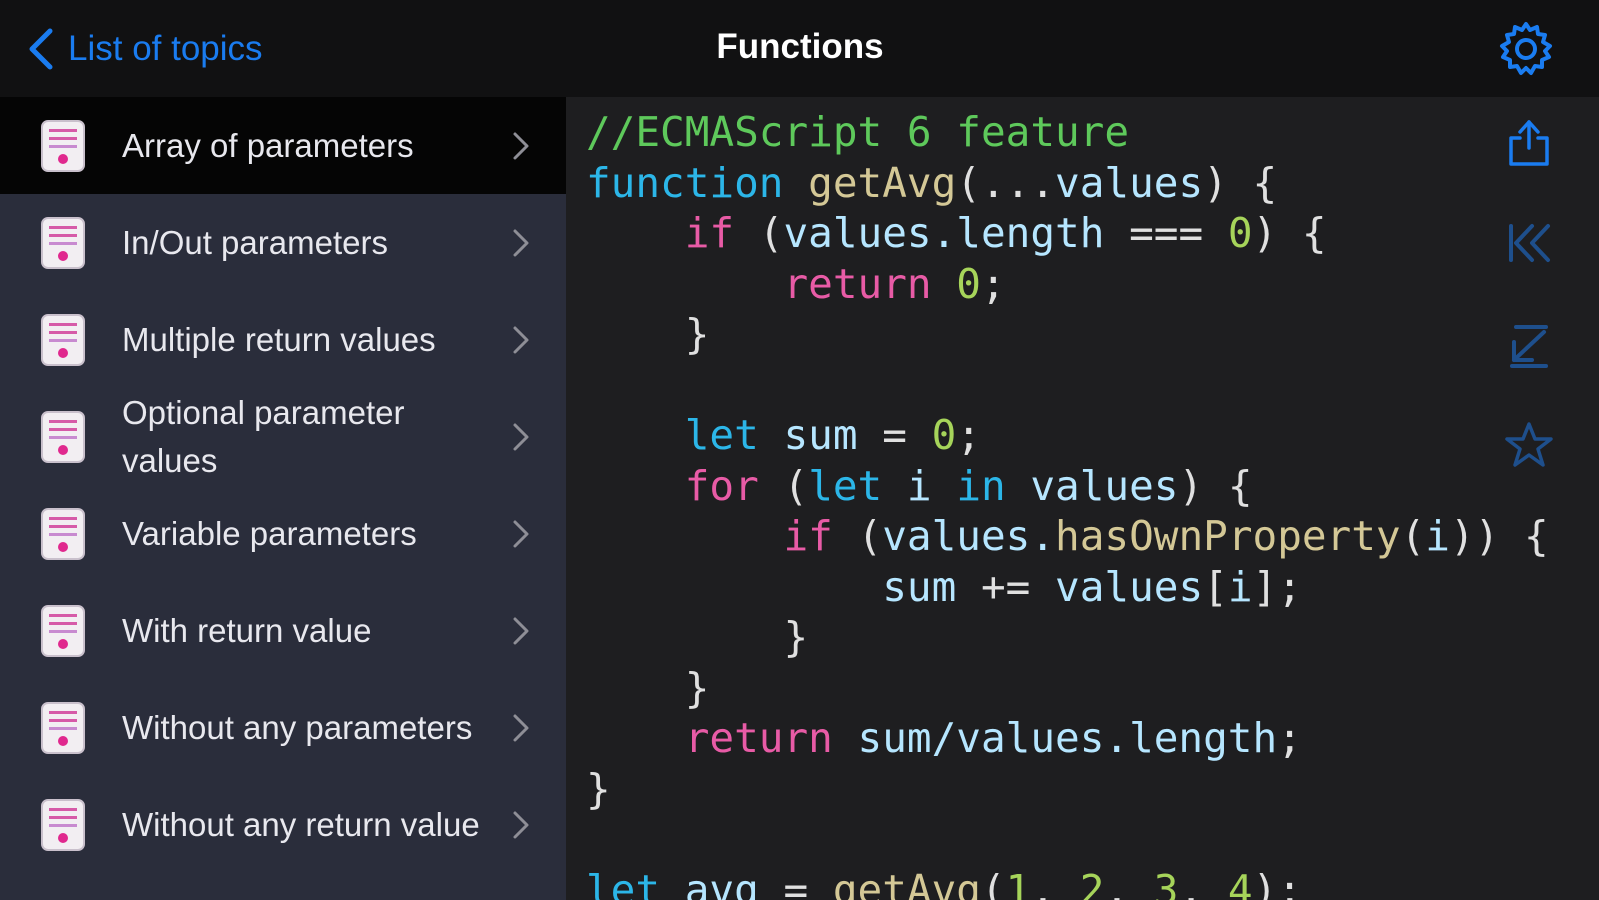  I want to click on topic-row: Without any return value, so click(283, 824).